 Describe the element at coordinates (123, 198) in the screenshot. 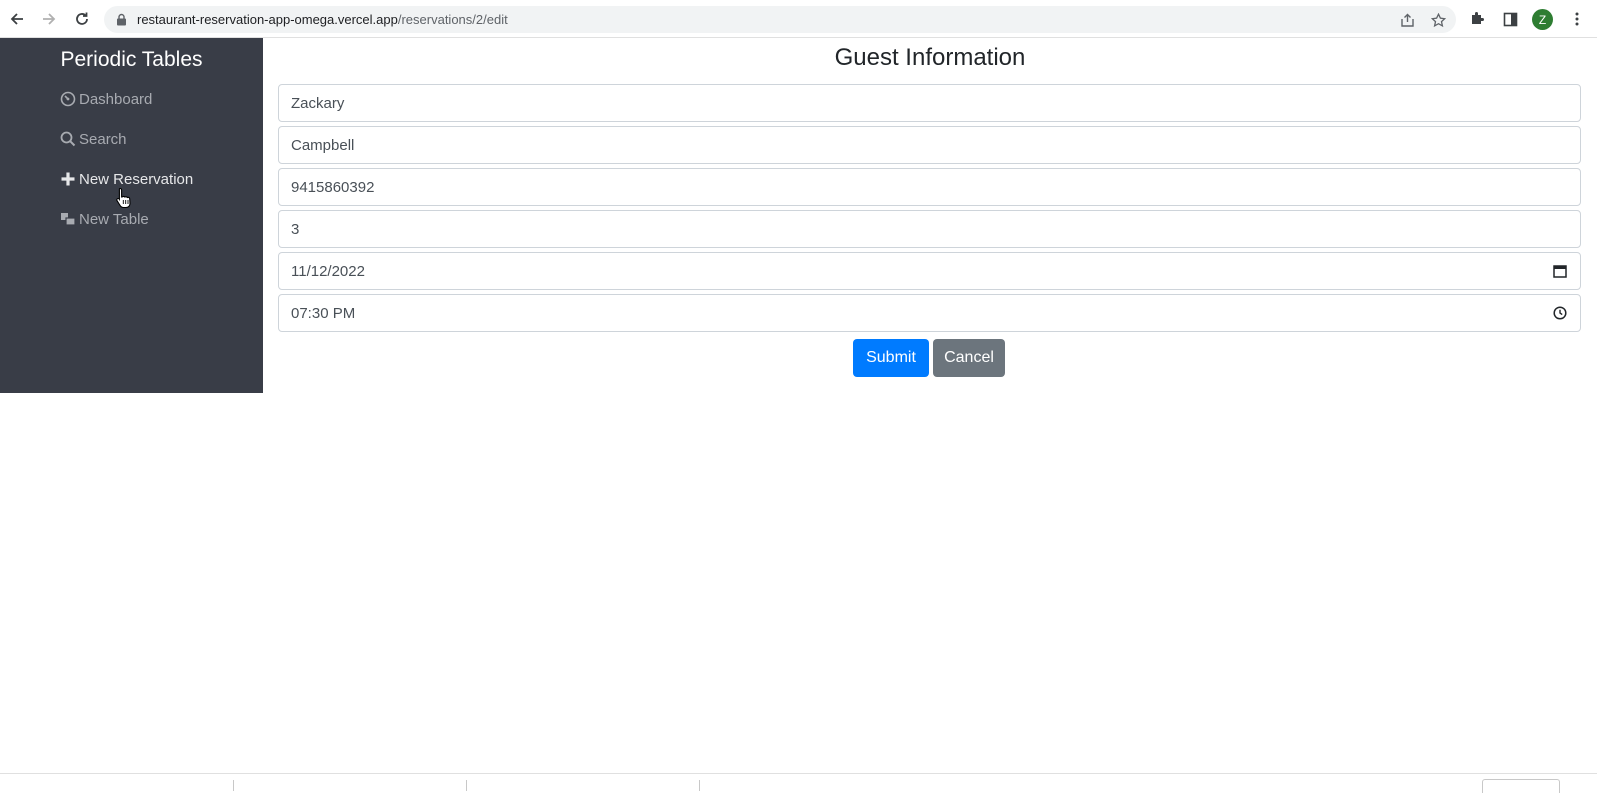

I see `hand-cursor-icon` at that location.